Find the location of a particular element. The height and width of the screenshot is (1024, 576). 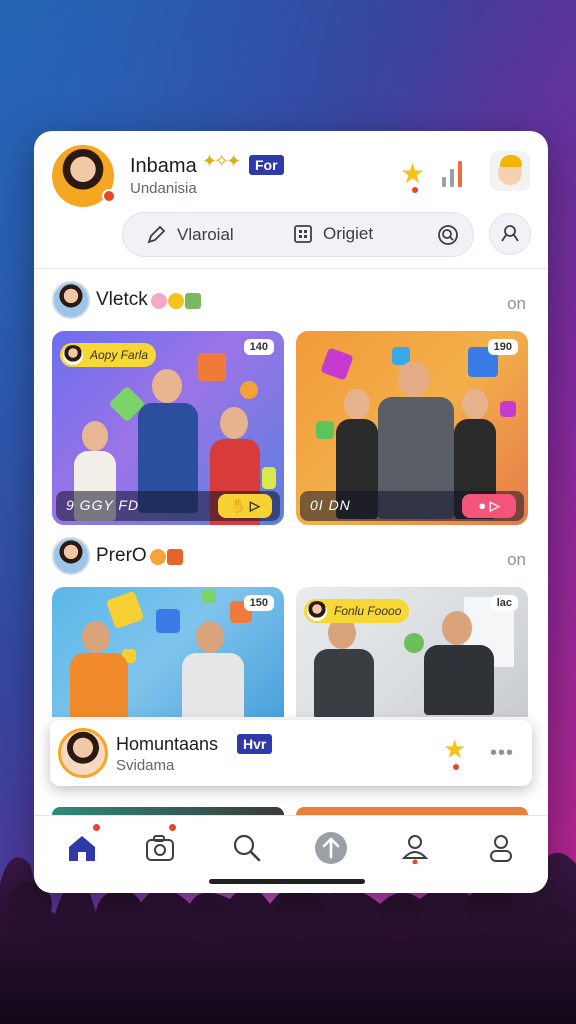

play-button: ● ▷ is located at coordinates (489, 506).